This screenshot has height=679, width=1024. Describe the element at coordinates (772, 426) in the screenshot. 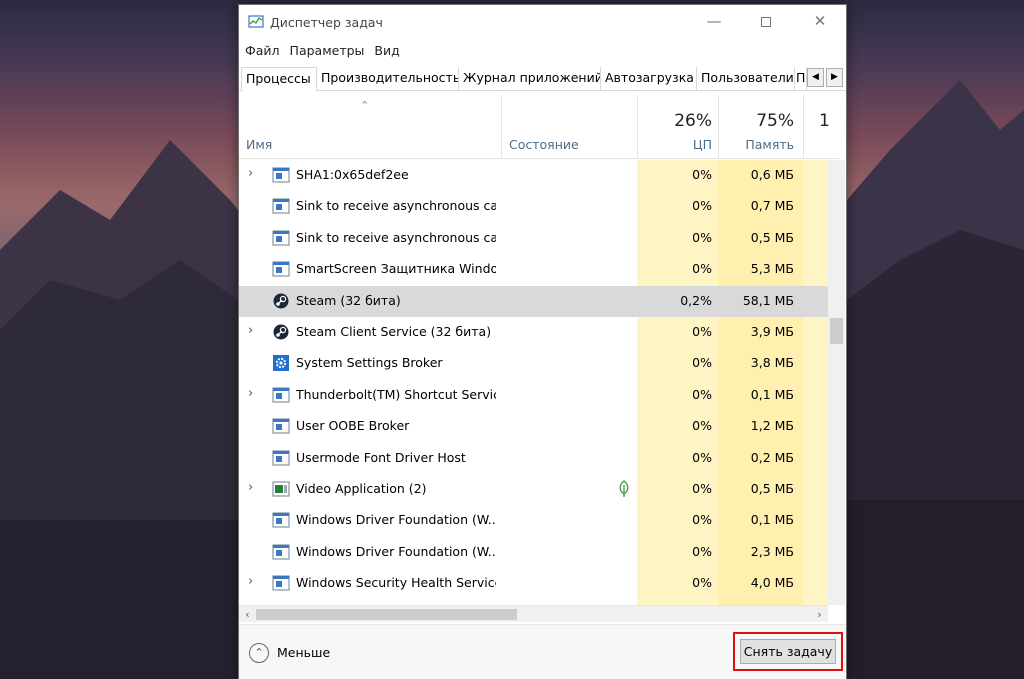

I see `process-memory: 1,2 МБ` at that location.